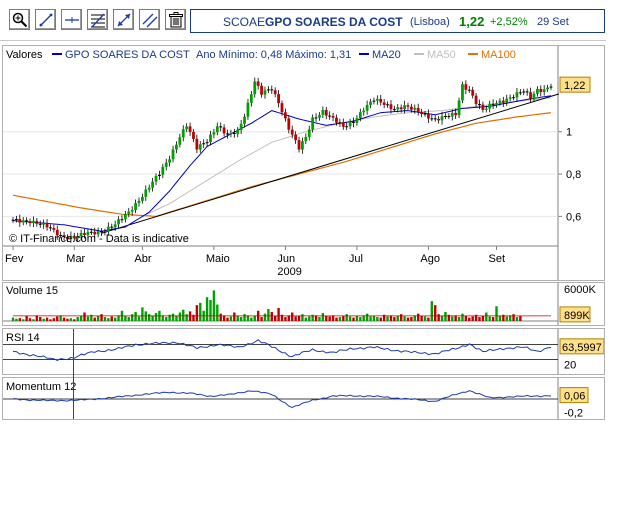  Describe the element at coordinates (218, 259) in the screenshot. I see `x-tick-label: Maio` at that location.